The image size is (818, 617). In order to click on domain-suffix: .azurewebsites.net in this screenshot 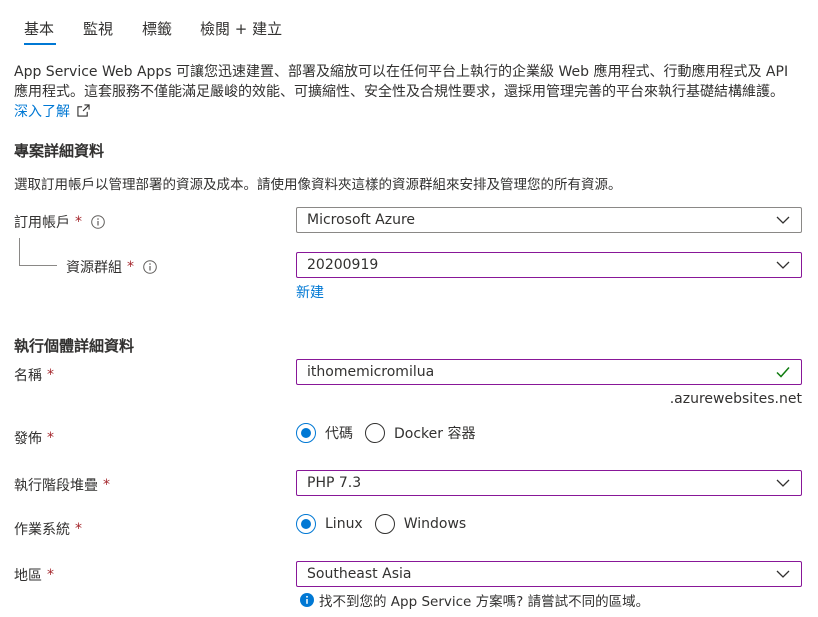, I will do `click(735, 399)`.